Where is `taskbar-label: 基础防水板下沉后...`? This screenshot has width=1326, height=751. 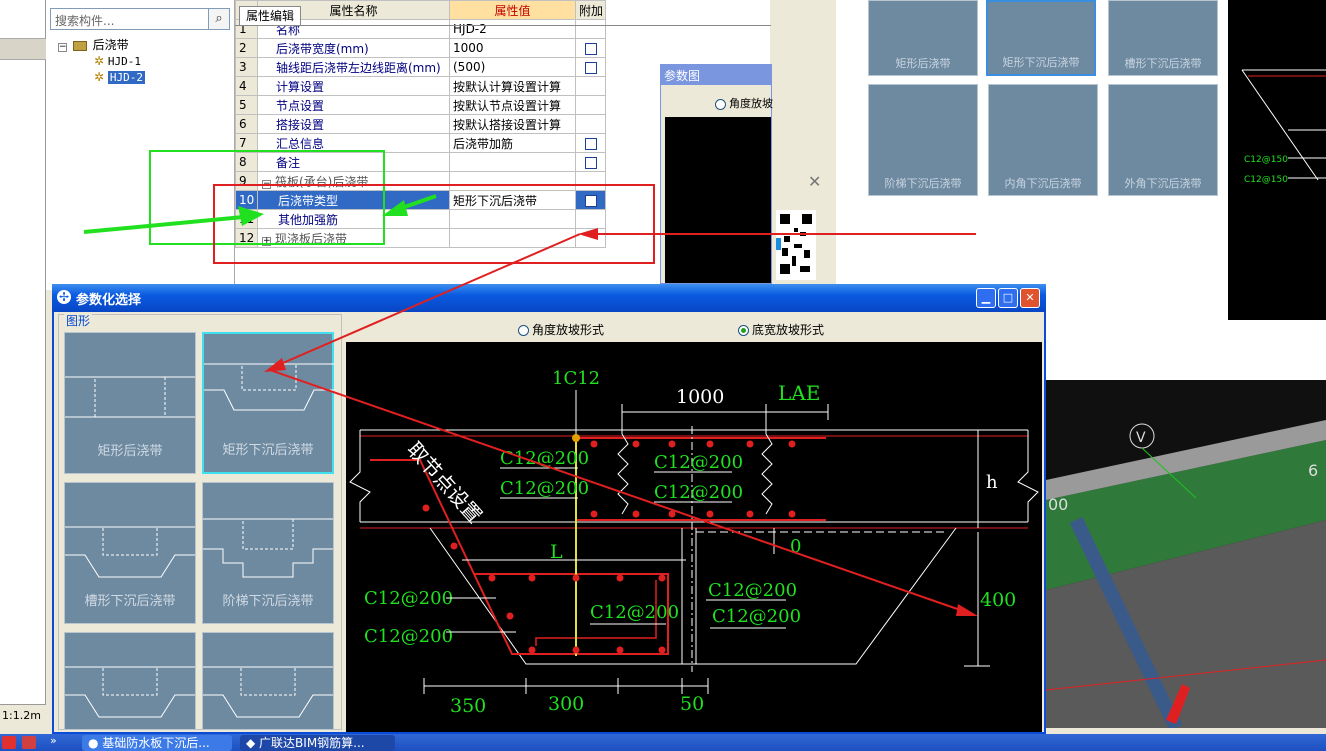
taskbar-label: 基础防水板下沉后... is located at coordinates (156, 743).